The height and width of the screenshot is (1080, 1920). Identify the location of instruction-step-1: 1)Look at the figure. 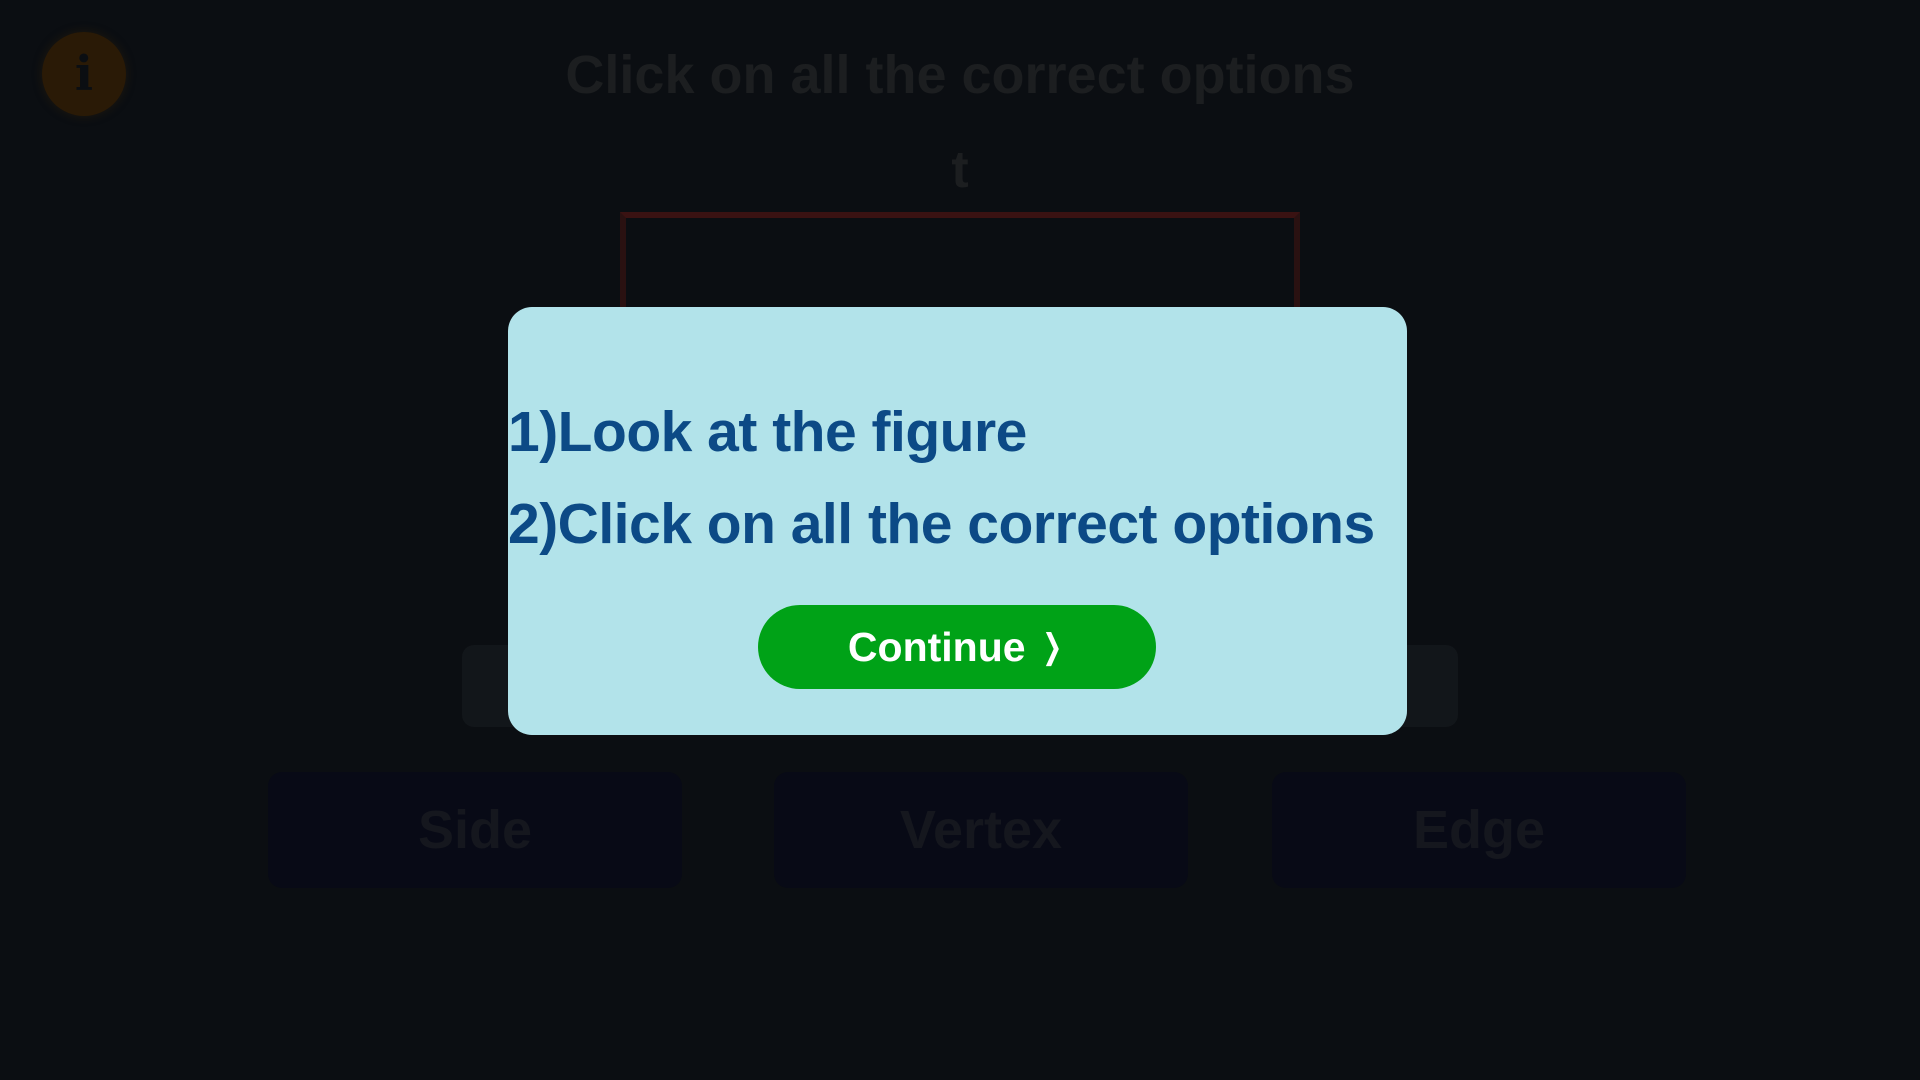
(767, 432).